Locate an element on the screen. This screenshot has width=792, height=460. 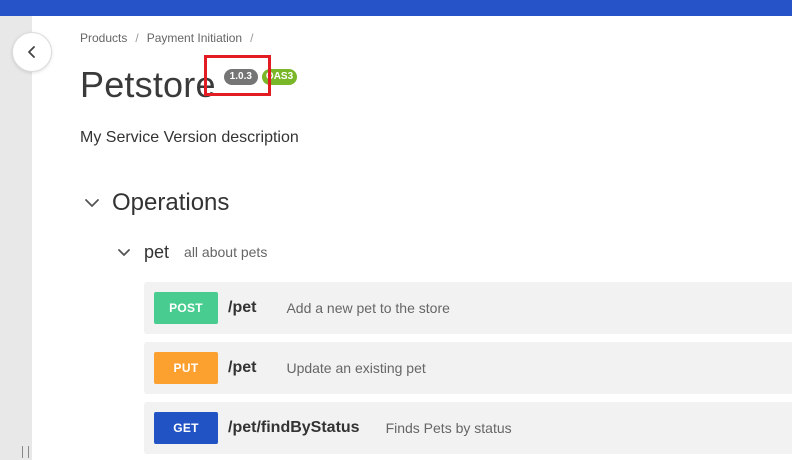
operations-section-toggle: Operations is located at coordinates (154, 203).